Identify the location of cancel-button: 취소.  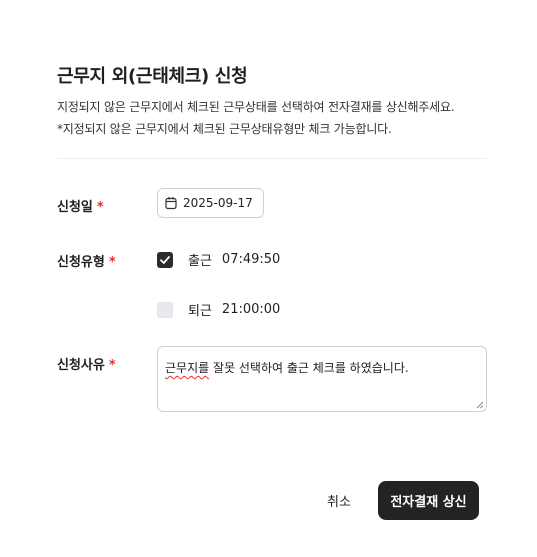
(339, 500).